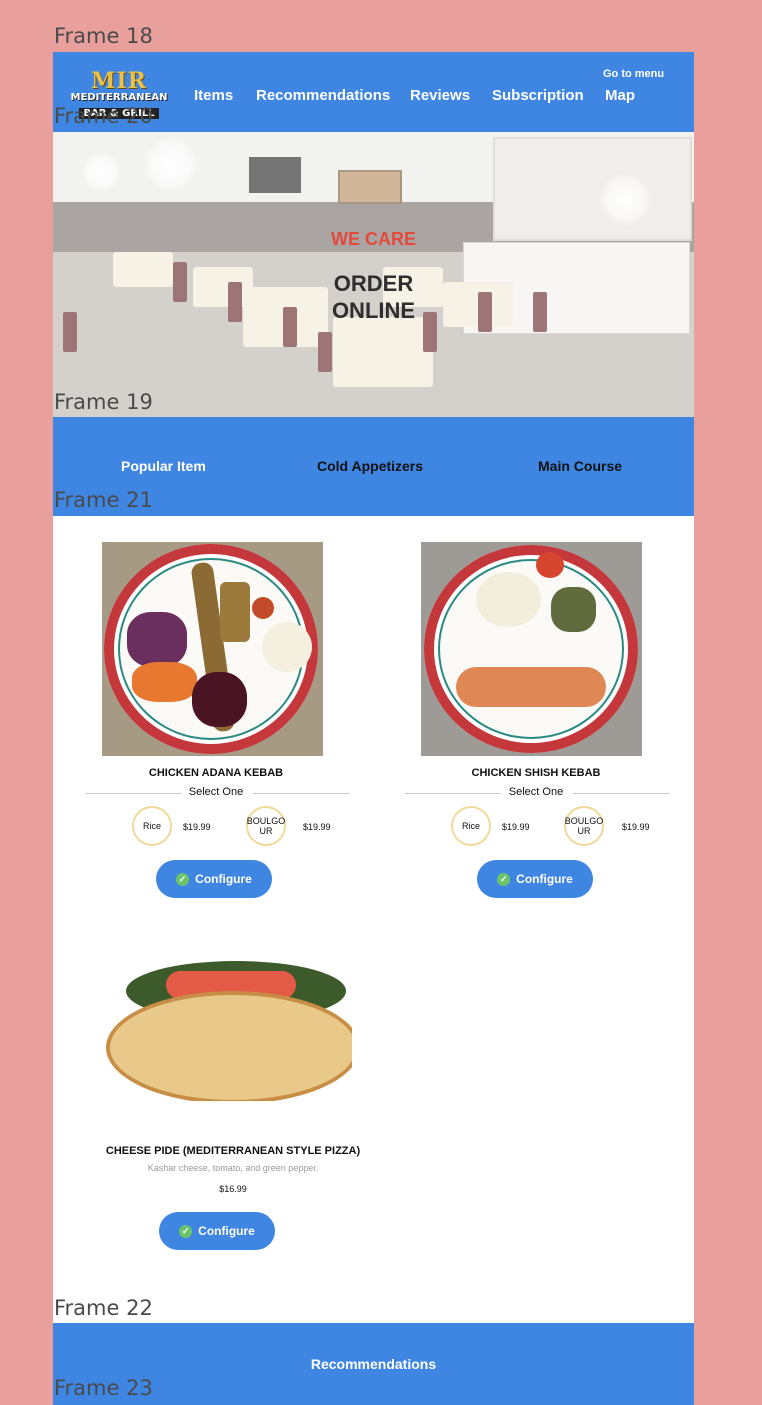 The width and height of the screenshot is (762, 1405). I want to click on food-image-cheese-pide, so click(229, 1021).